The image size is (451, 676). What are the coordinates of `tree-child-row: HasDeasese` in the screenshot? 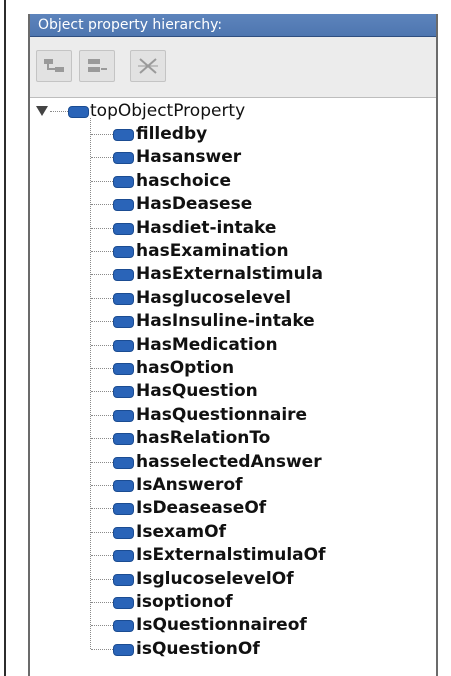 It's located at (233, 204).